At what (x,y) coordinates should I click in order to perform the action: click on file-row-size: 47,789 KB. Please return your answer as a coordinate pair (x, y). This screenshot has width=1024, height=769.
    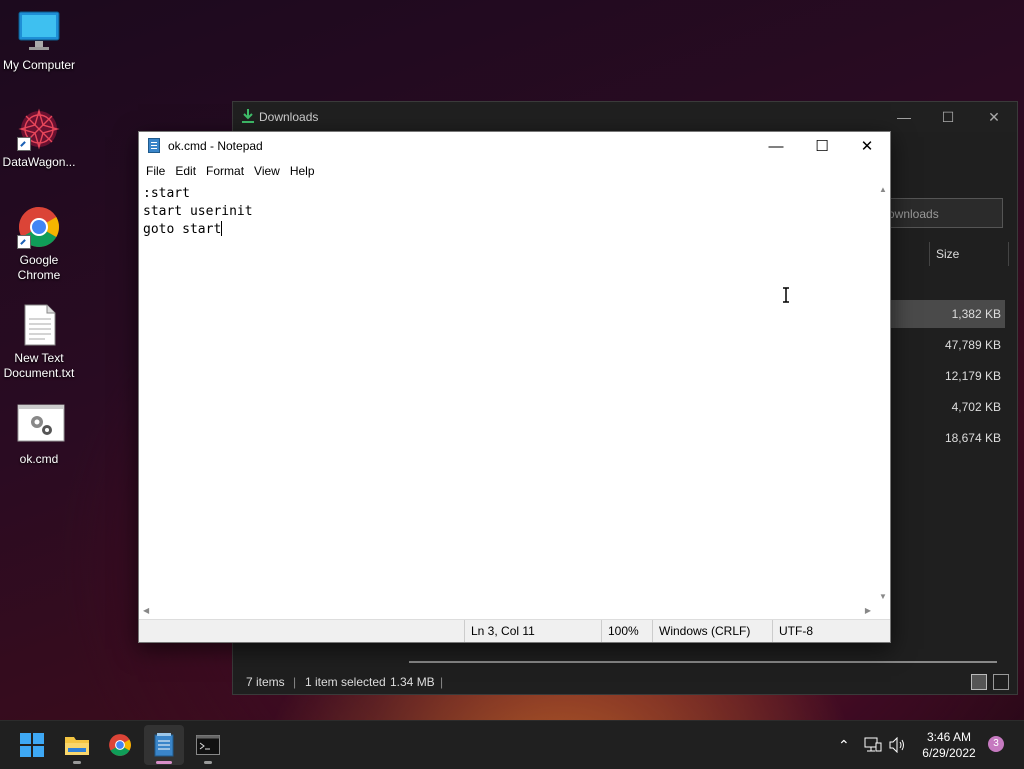
    Looking at the image, I should click on (947, 345).